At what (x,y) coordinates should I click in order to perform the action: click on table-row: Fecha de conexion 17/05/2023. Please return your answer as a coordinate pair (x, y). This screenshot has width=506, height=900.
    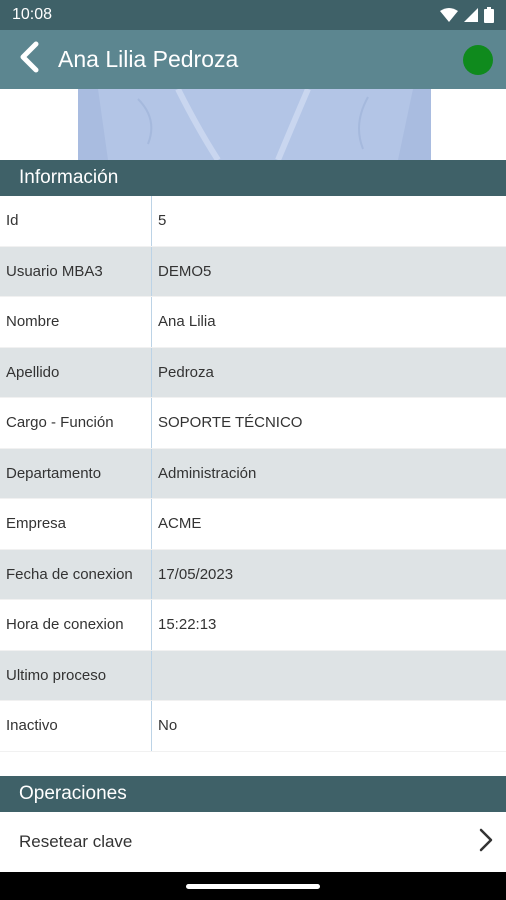
    Looking at the image, I should click on (253, 574).